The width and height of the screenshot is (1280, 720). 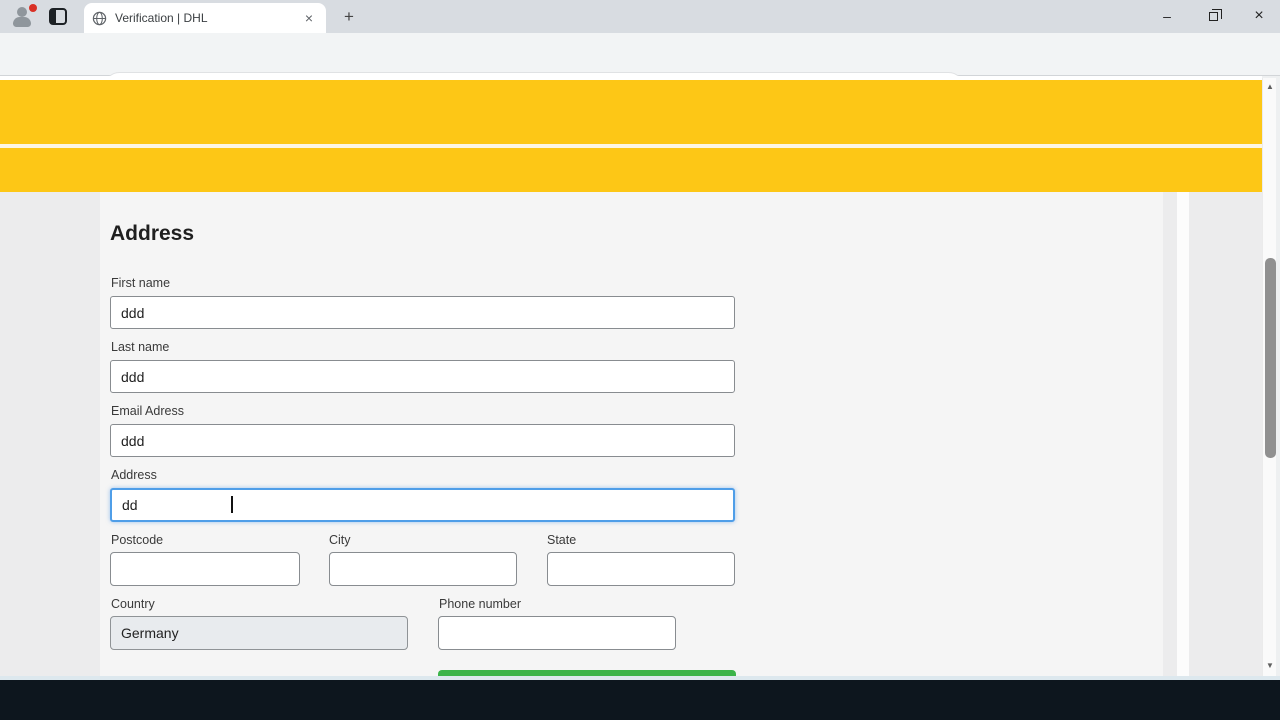 I want to click on form-title: Address, so click(x=152, y=233).